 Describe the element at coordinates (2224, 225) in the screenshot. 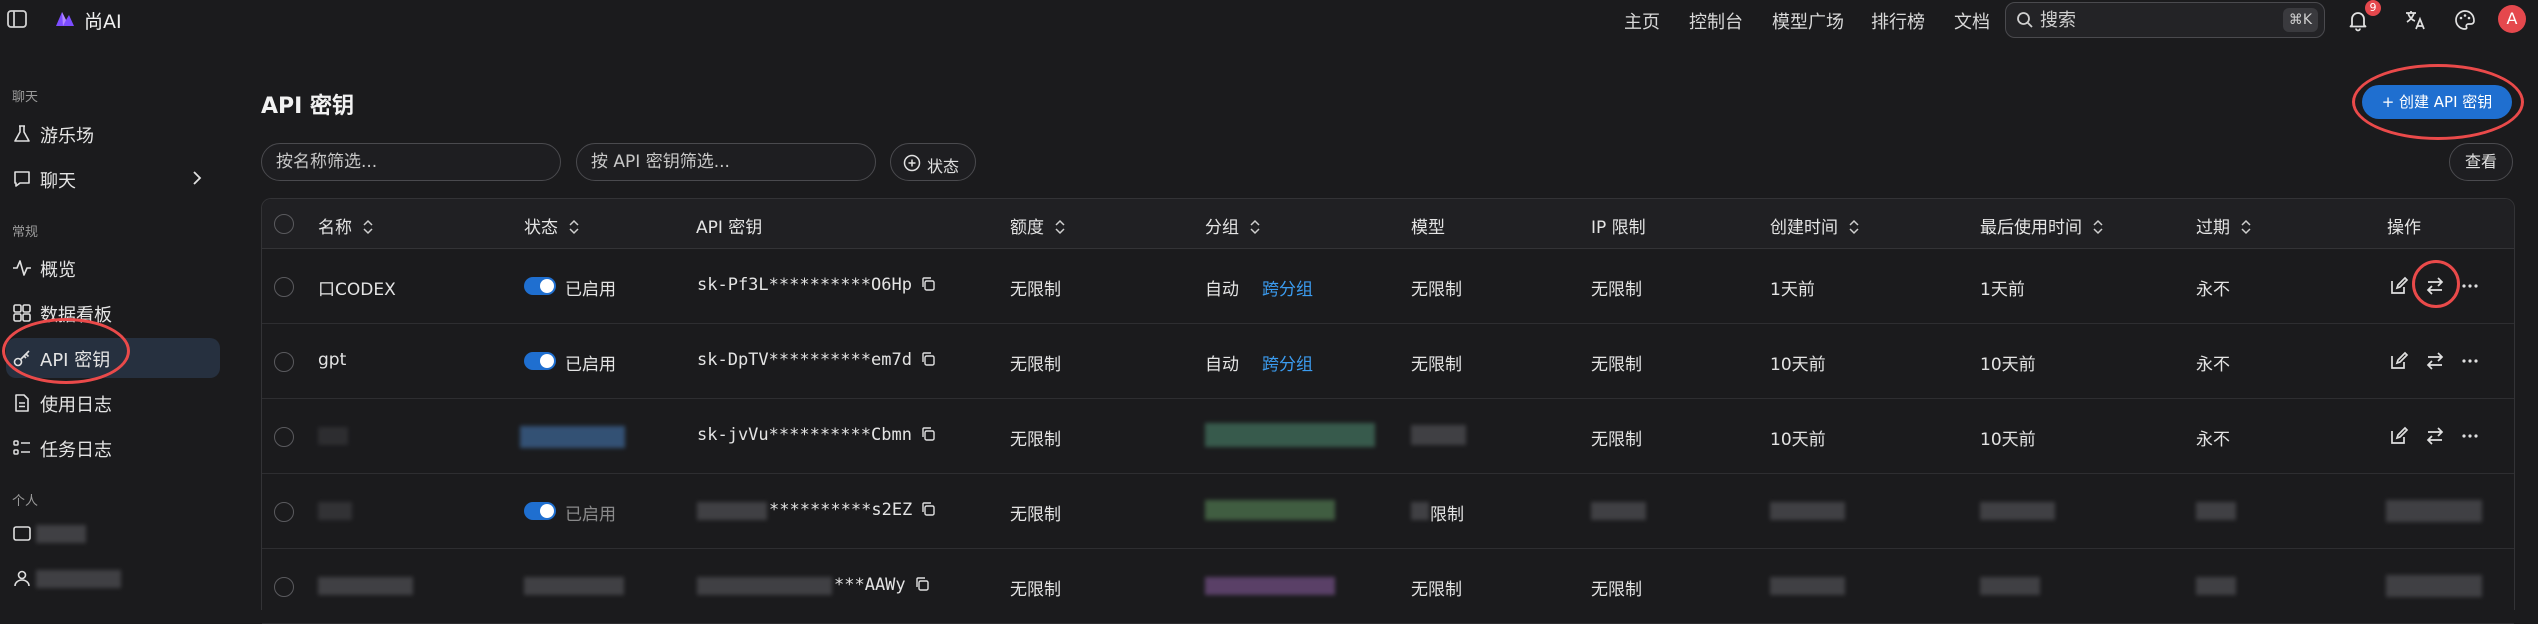

I see `col-expires: 过期` at that location.